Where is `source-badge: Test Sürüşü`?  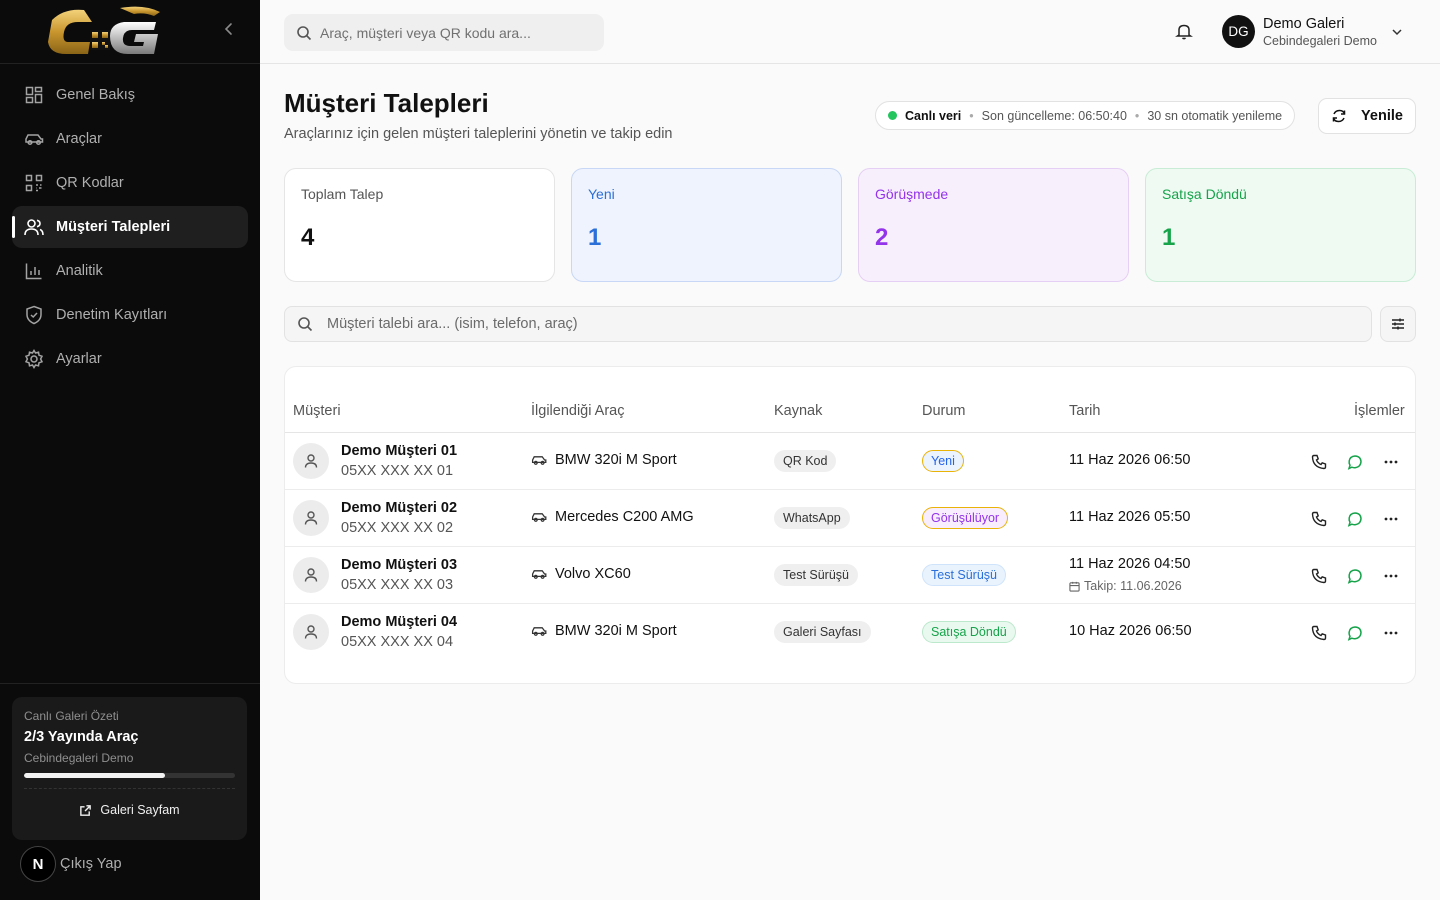 source-badge: Test Sürüşü is located at coordinates (816, 575).